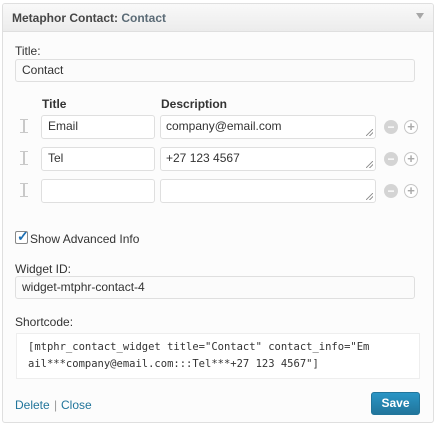  Describe the element at coordinates (203, 158) in the screenshot. I see `row-description-text: +27 123 4567` at that location.